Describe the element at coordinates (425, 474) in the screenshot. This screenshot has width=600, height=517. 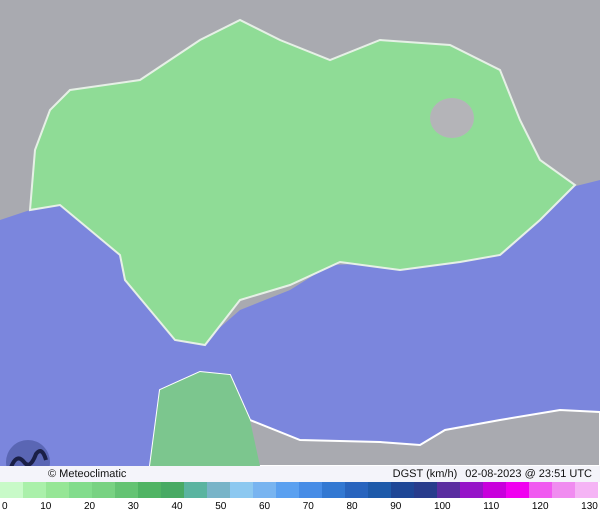
I see `variable-label: DGST (km/h)` at that location.